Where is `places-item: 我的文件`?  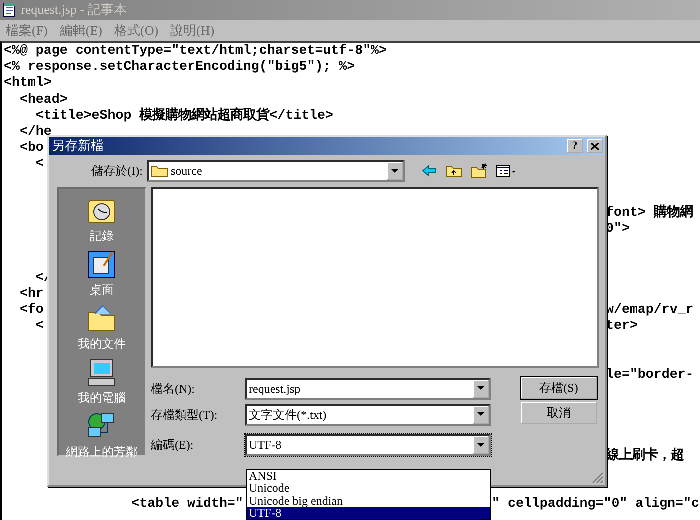 places-item: 我的文件 is located at coordinates (102, 328).